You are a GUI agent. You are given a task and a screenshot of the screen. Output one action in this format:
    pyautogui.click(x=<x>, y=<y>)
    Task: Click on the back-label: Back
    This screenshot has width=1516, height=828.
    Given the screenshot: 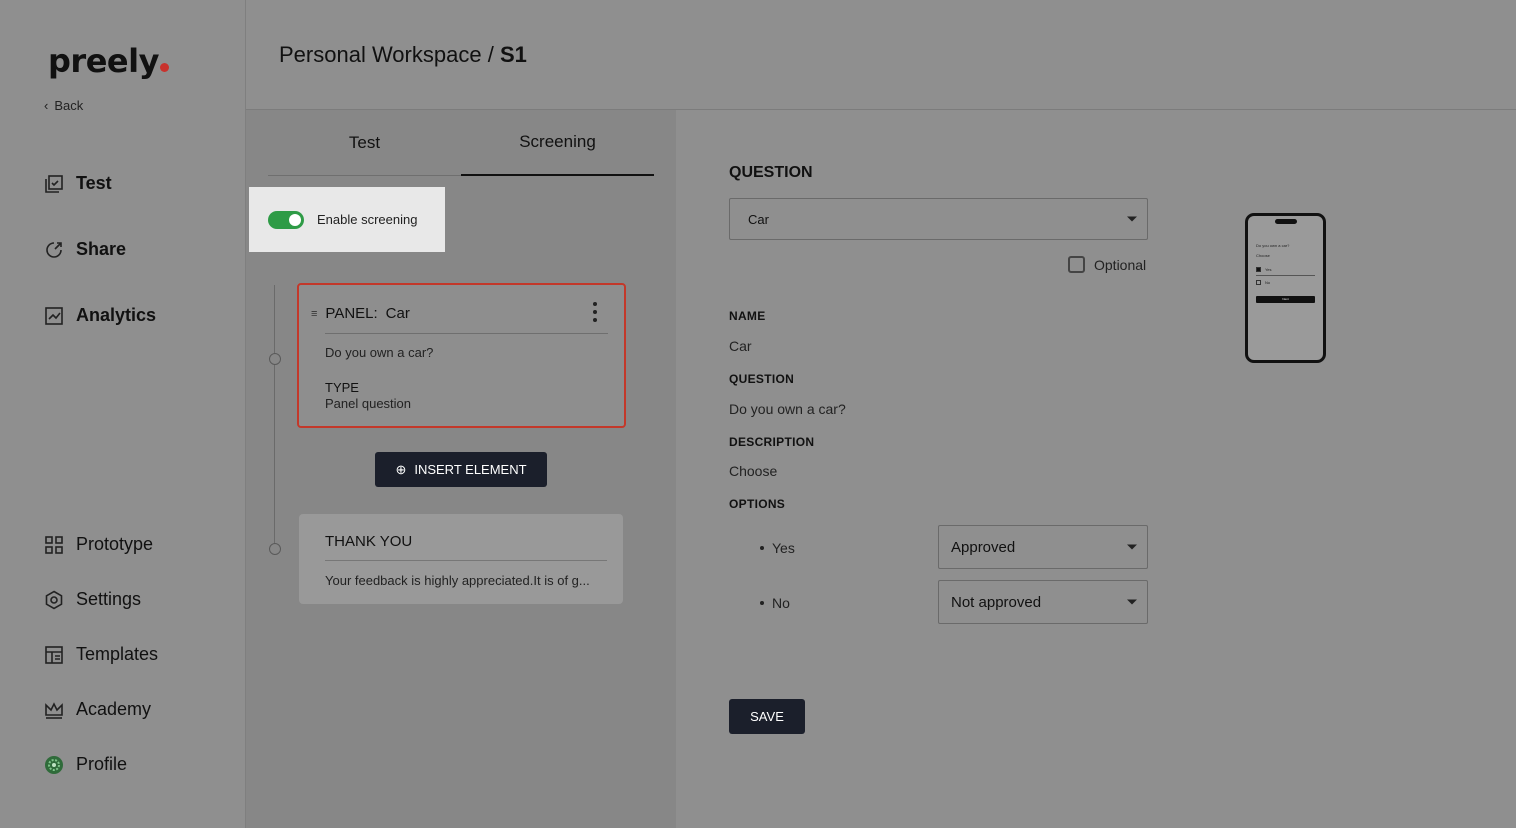 What is the action you would take?
    pyautogui.click(x=69, y=105)
    